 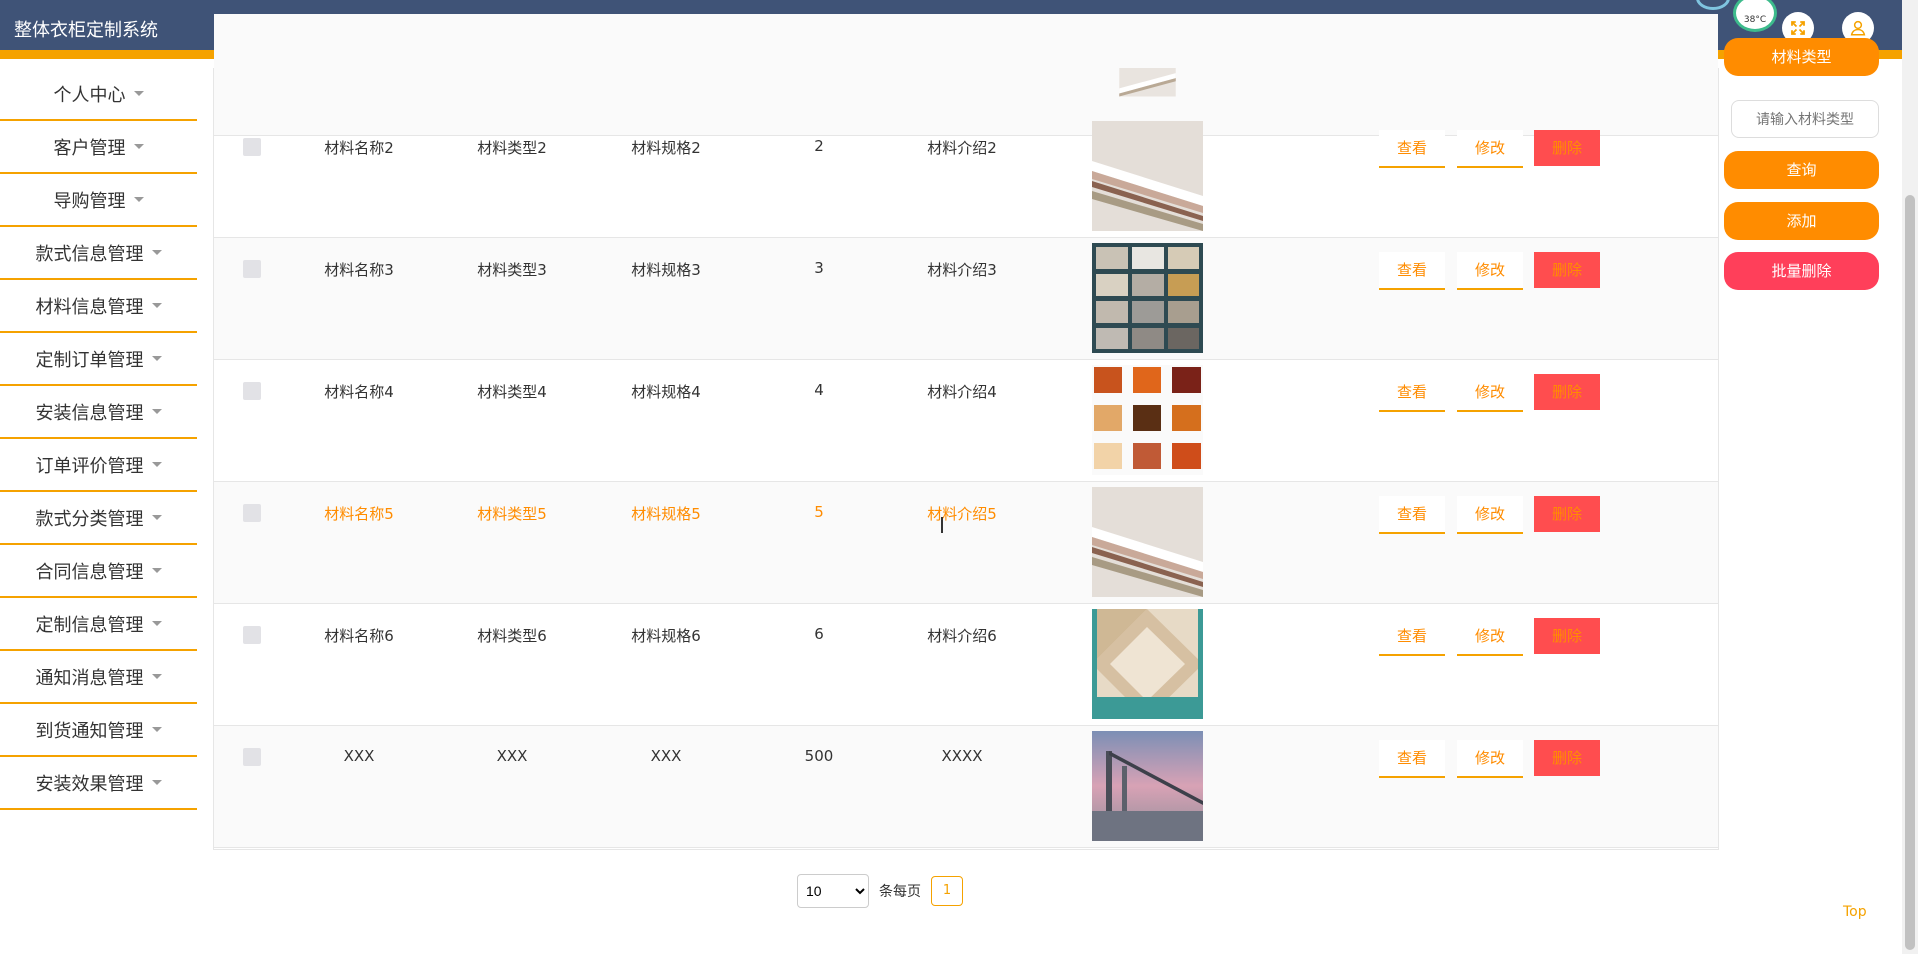 What do you see at coordinates (819, 146) in the screenshot?
I see `material-qty: 2` at bounding box center [819, 146].